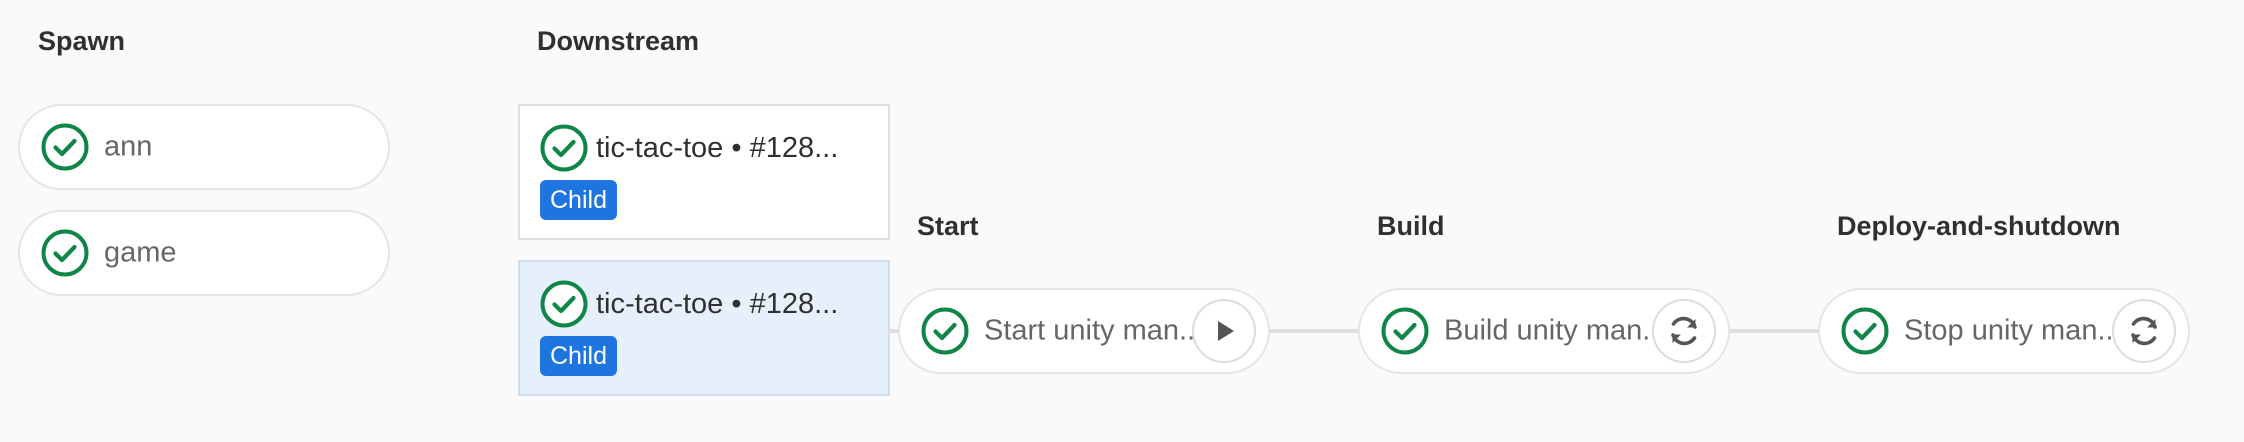 This screenshot has width=2244, height=442. What do you see at coordinates (128, 146) in the screenshot?
I see `job-label: ann` at bounding box center [128, 146].